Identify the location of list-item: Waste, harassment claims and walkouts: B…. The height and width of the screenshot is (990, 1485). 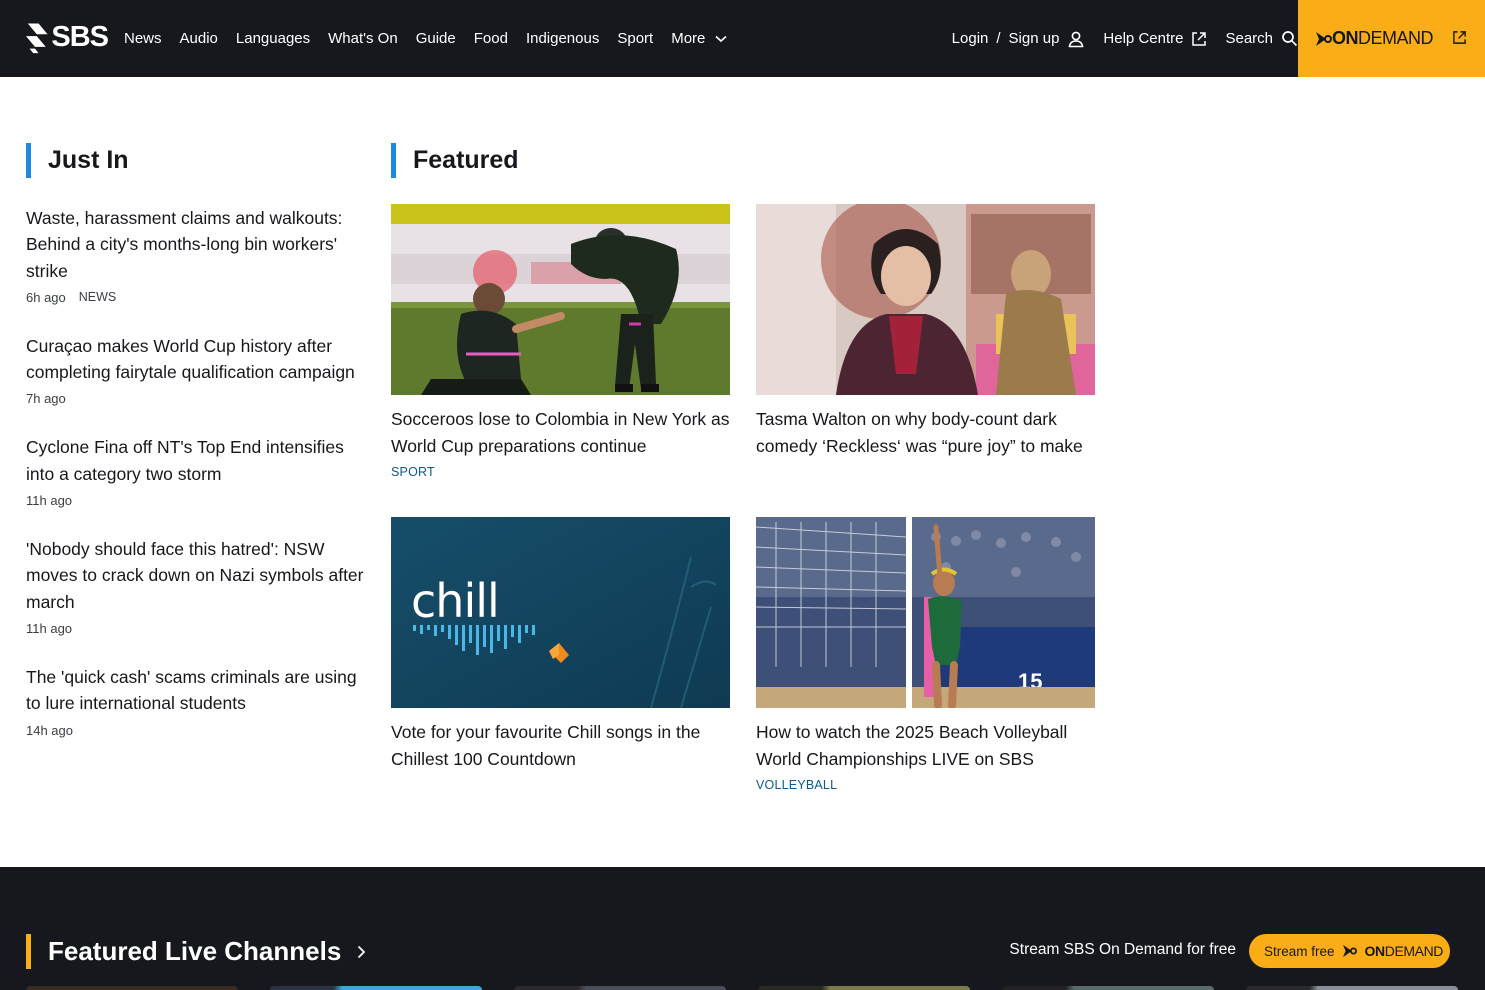
(198, 255).